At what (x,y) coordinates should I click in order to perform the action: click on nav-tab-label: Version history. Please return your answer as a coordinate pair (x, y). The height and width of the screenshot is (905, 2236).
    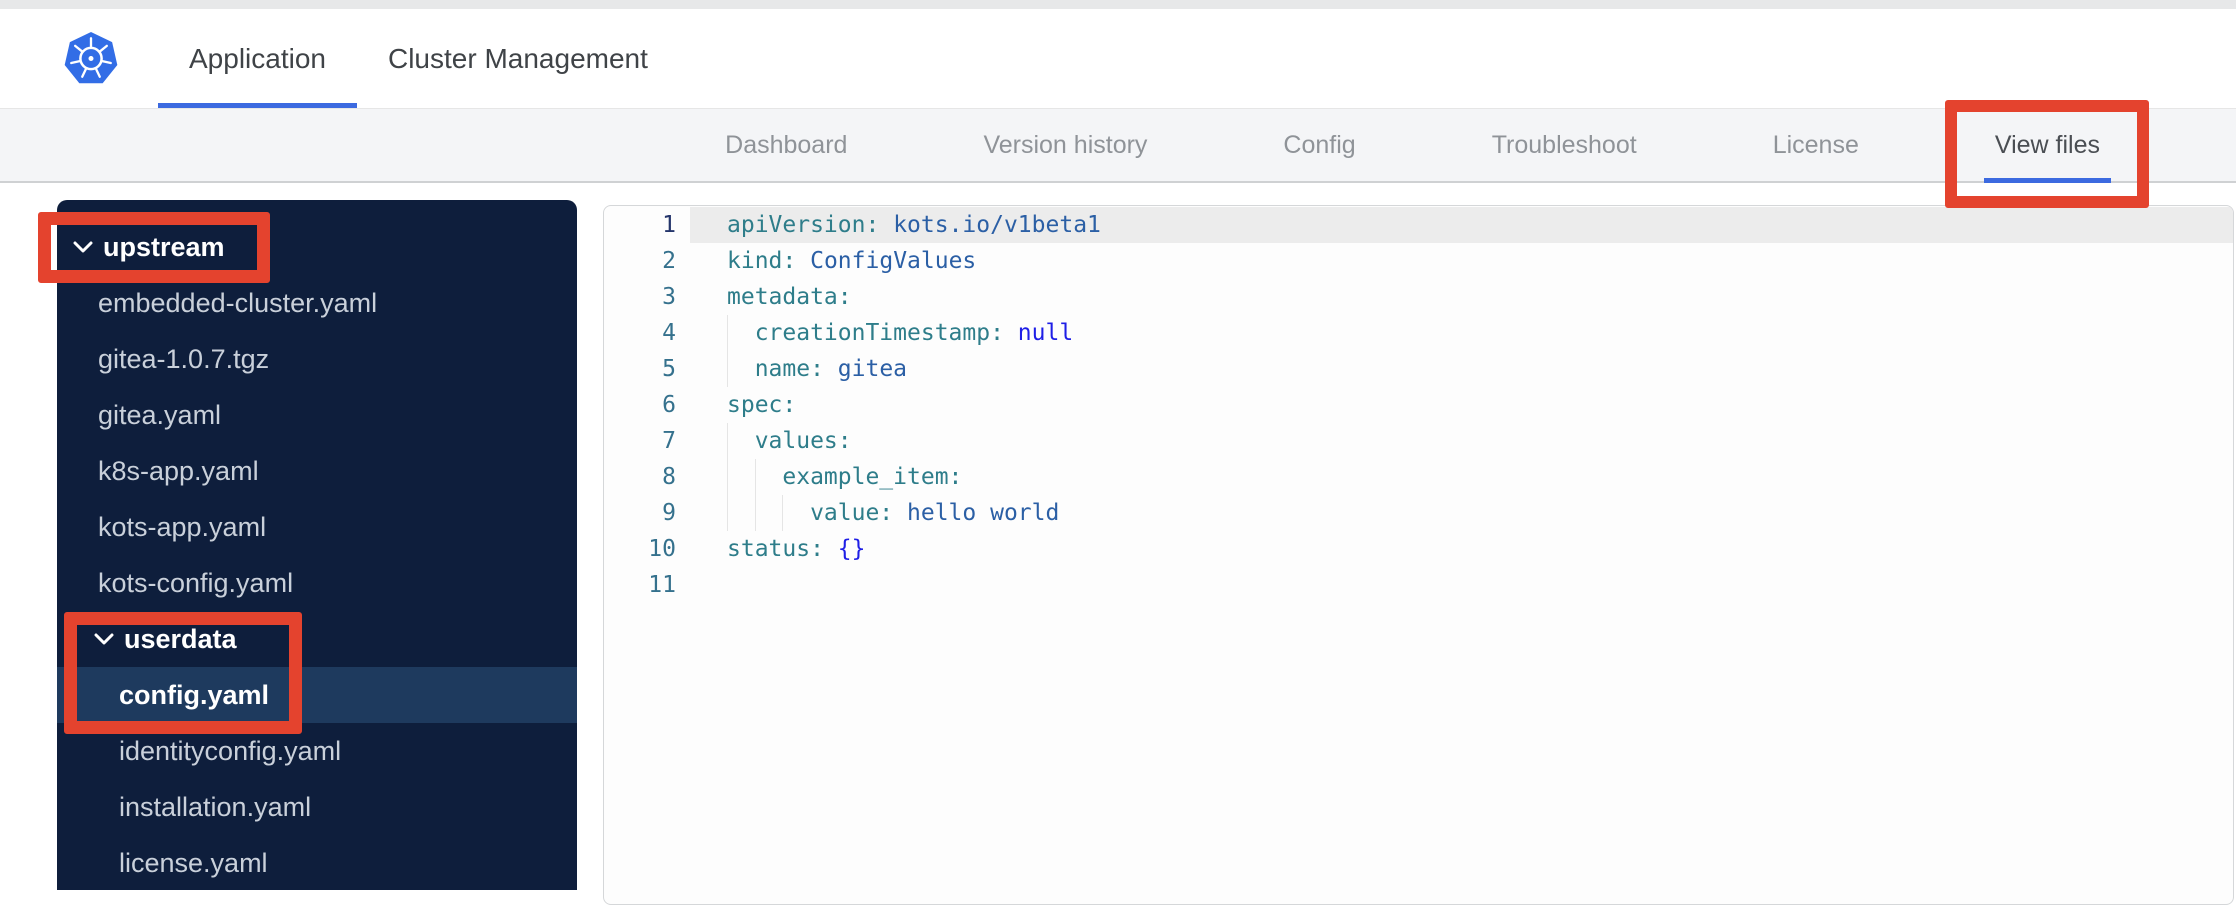
    Looking at the image, I should click on (1065, 144).